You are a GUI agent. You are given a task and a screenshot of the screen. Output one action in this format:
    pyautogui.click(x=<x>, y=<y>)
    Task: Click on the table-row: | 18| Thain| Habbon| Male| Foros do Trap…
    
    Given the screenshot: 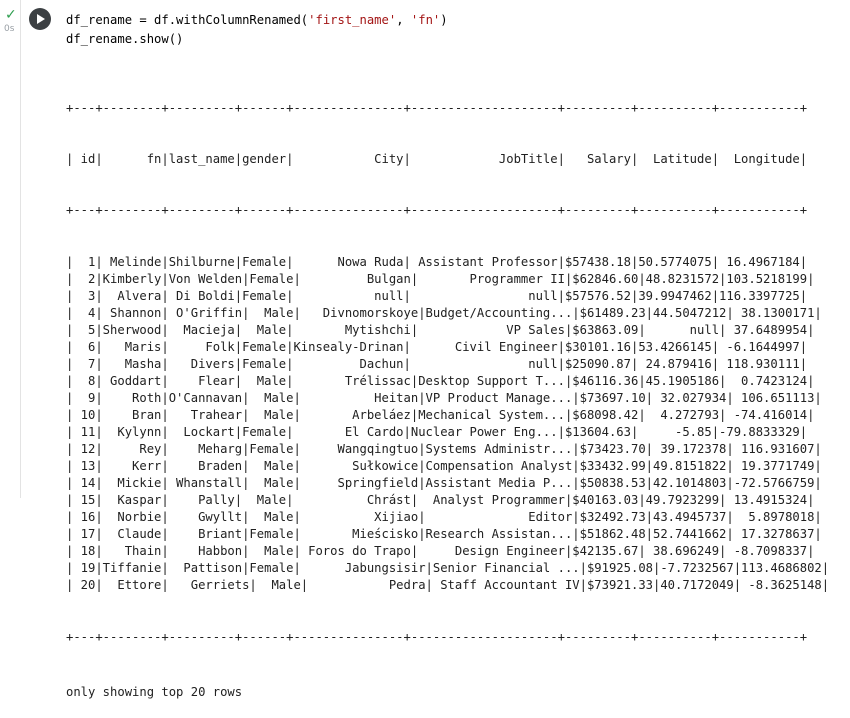 What is the action you would take?
    pyautogui.click(x=440, y=551)
    